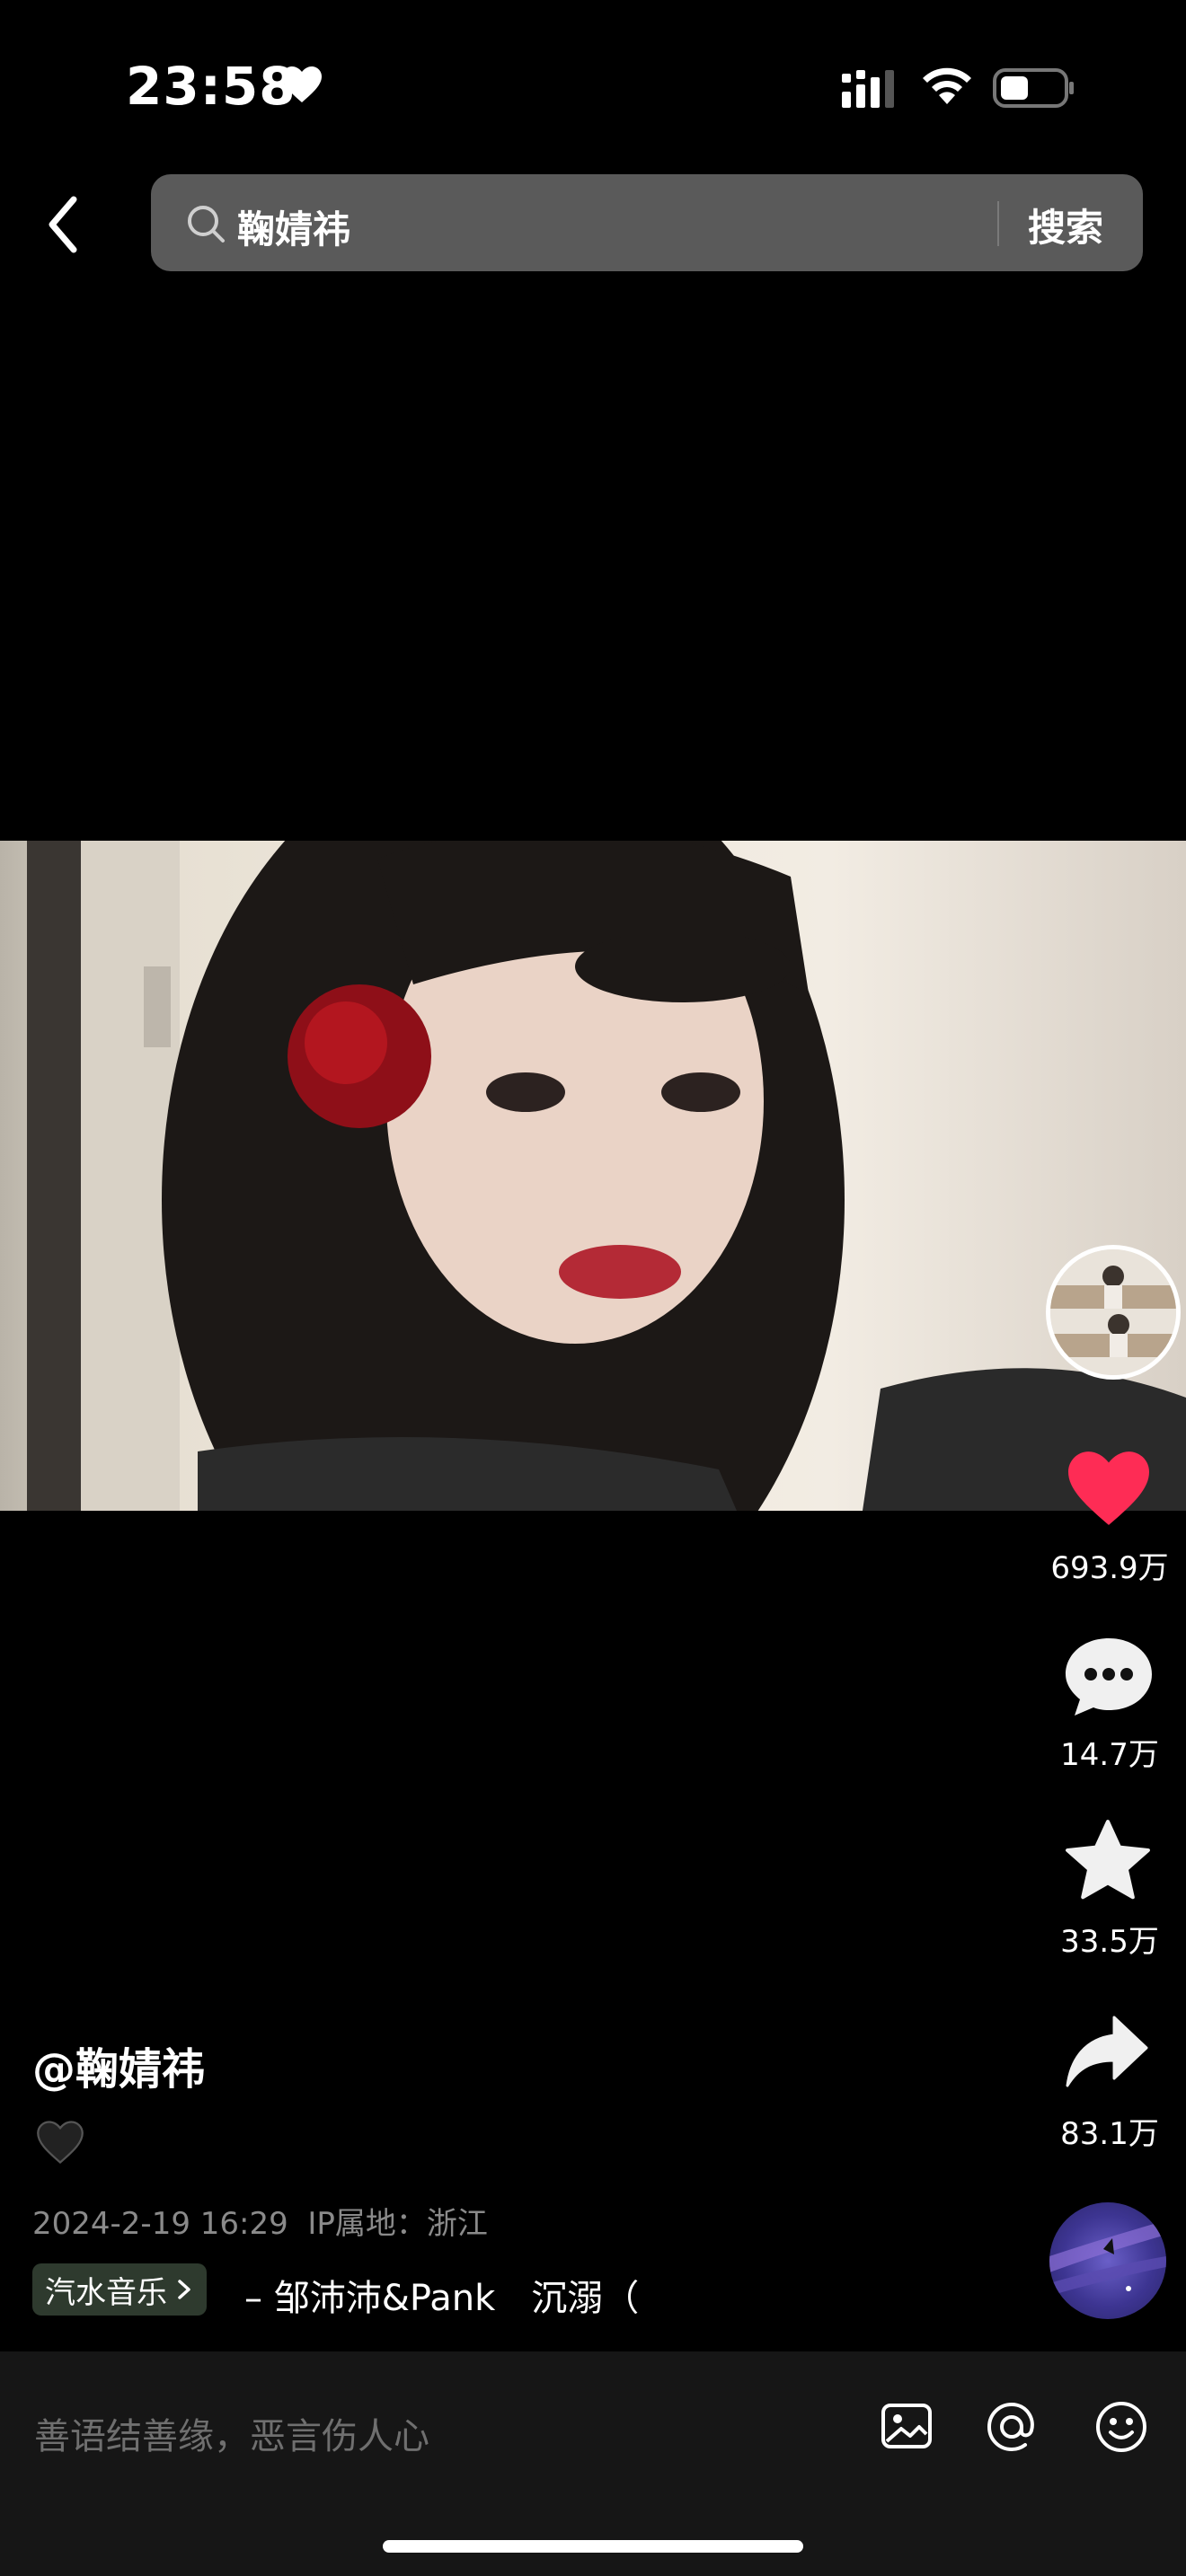 The height and width of the screenshot is (2576, 1186). I want to click on image-button, so click(906, 2427).